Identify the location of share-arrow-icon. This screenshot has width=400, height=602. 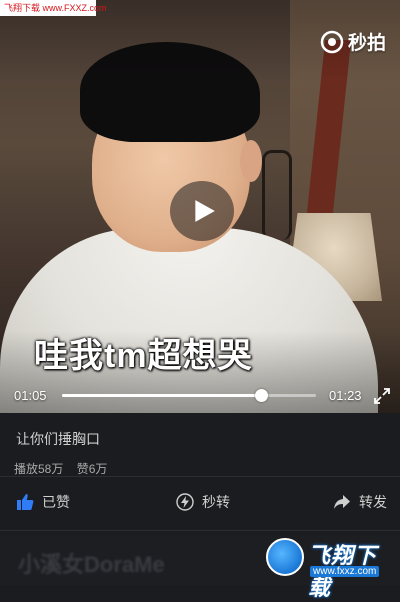
(342, 502).